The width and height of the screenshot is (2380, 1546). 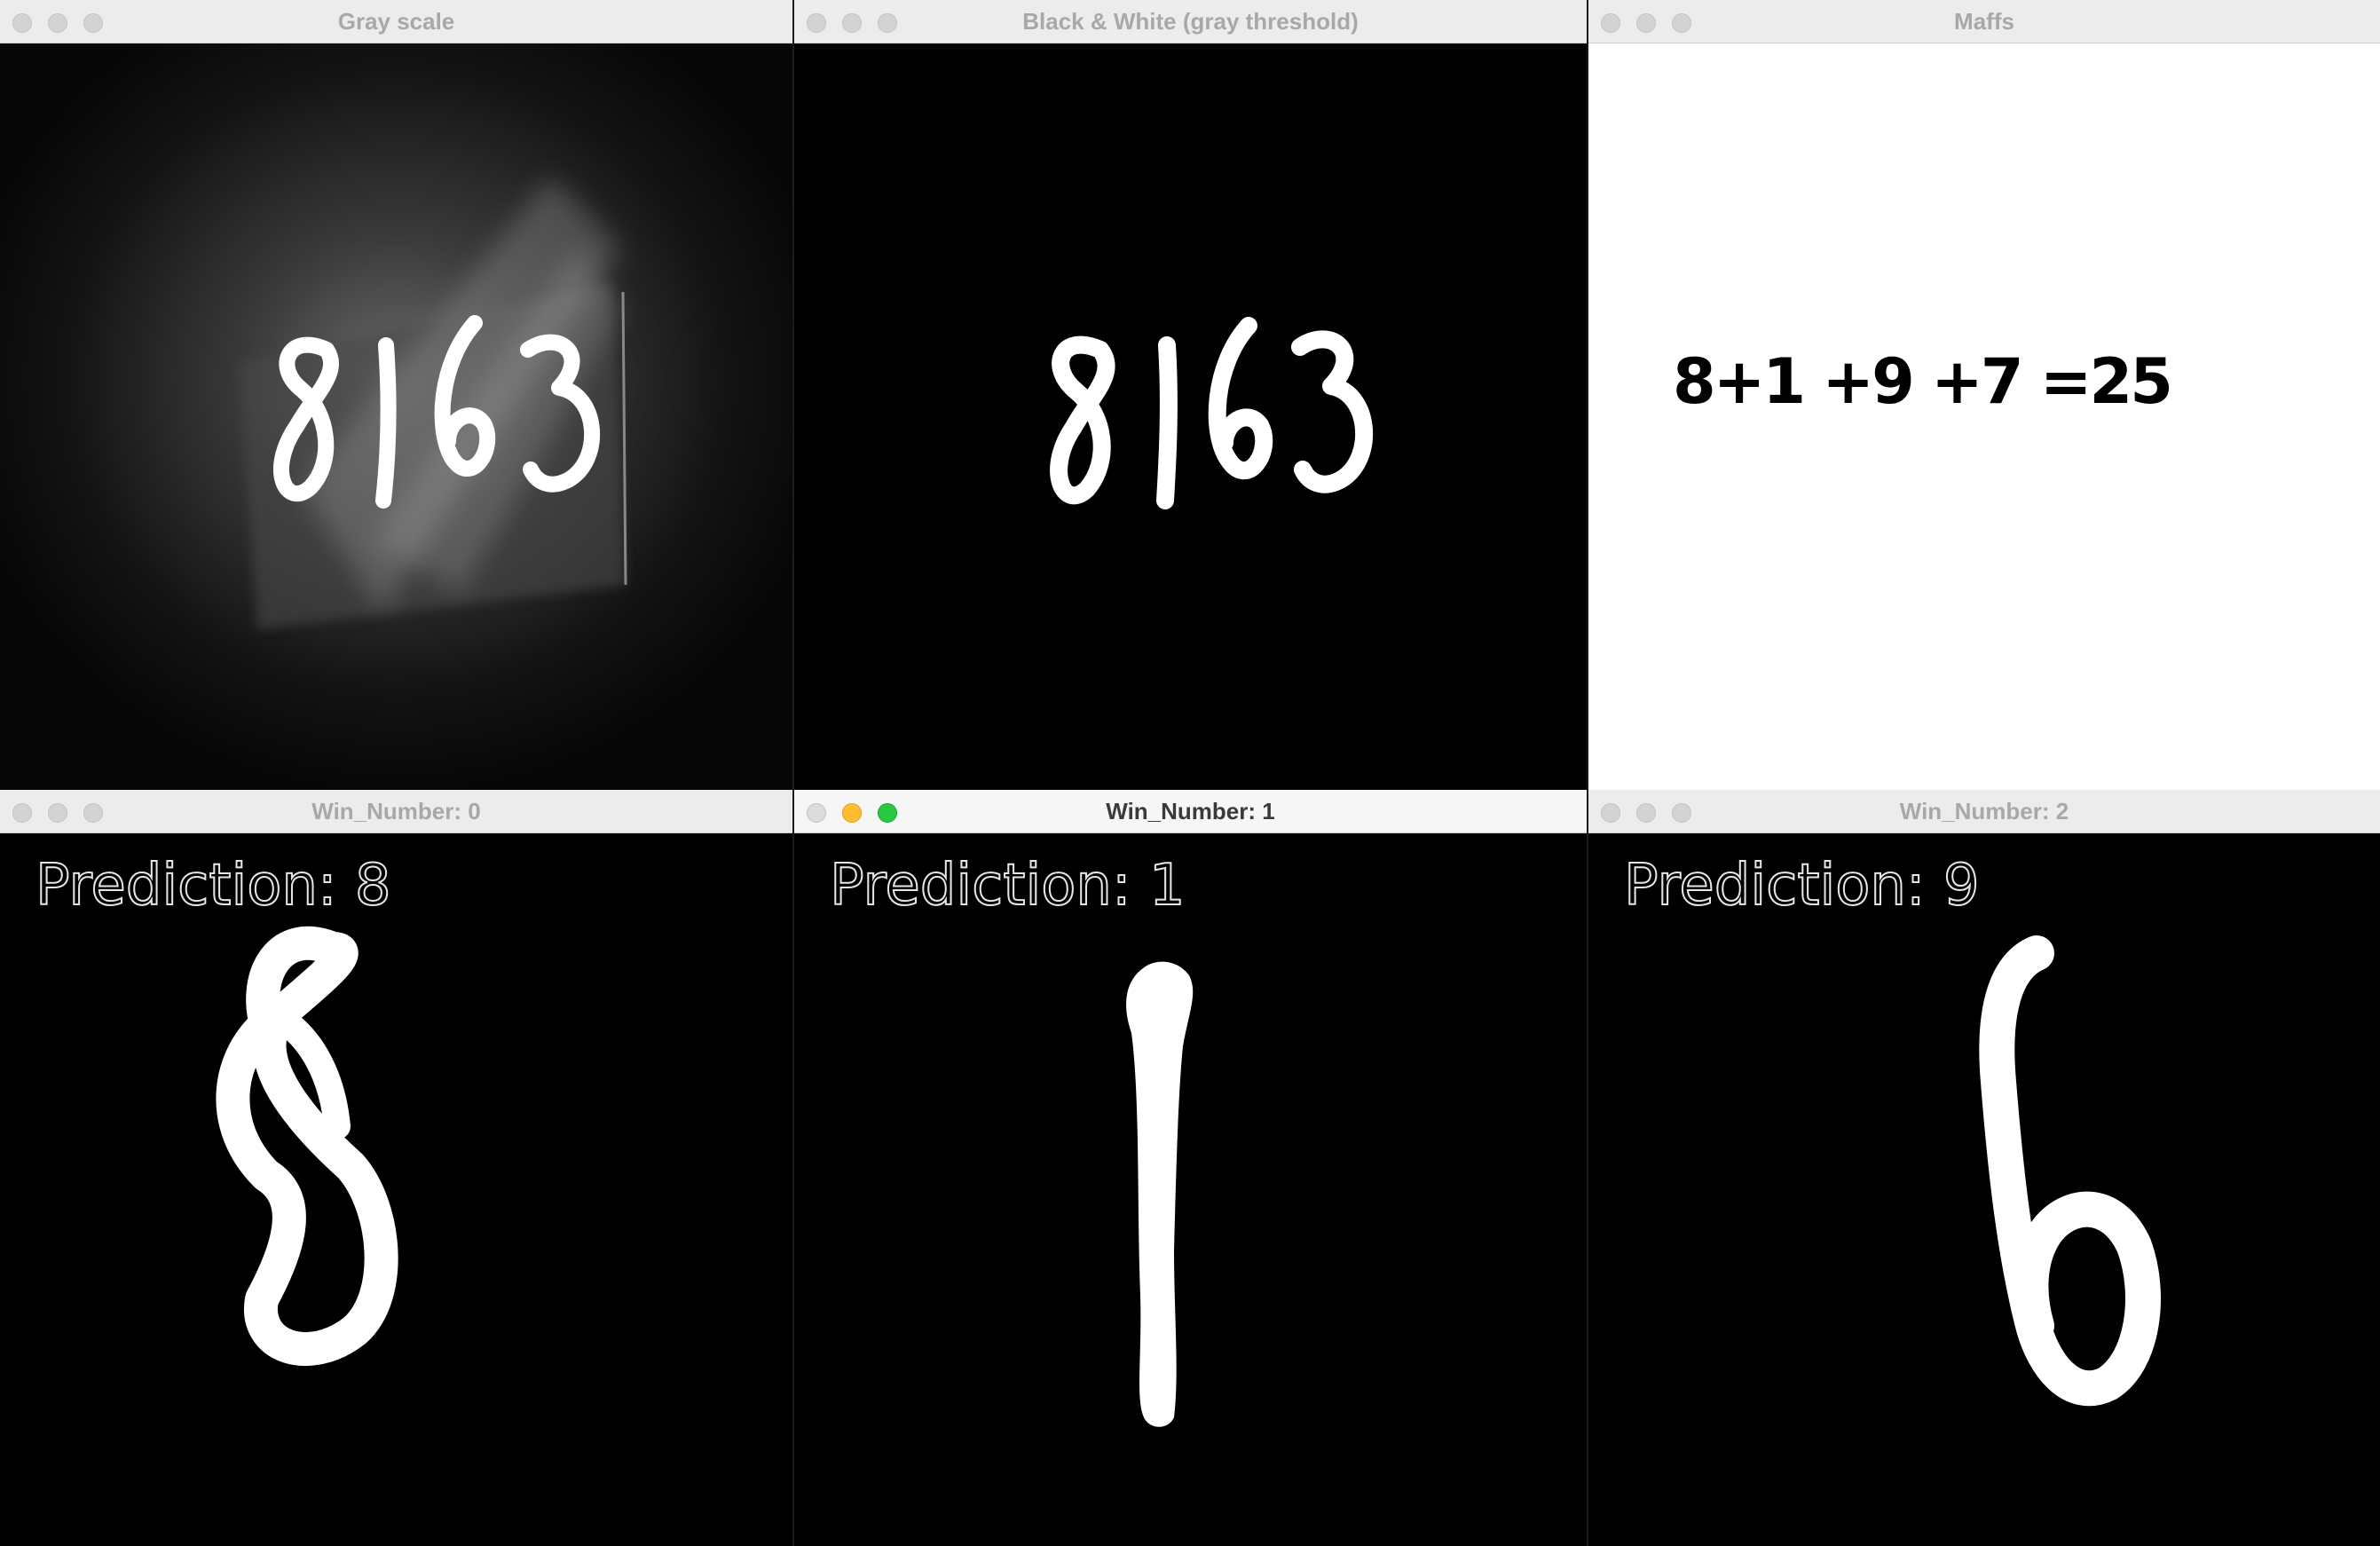 I want to click on titlebar: Black & White (gray threshold), so click(x=1190, y=21).